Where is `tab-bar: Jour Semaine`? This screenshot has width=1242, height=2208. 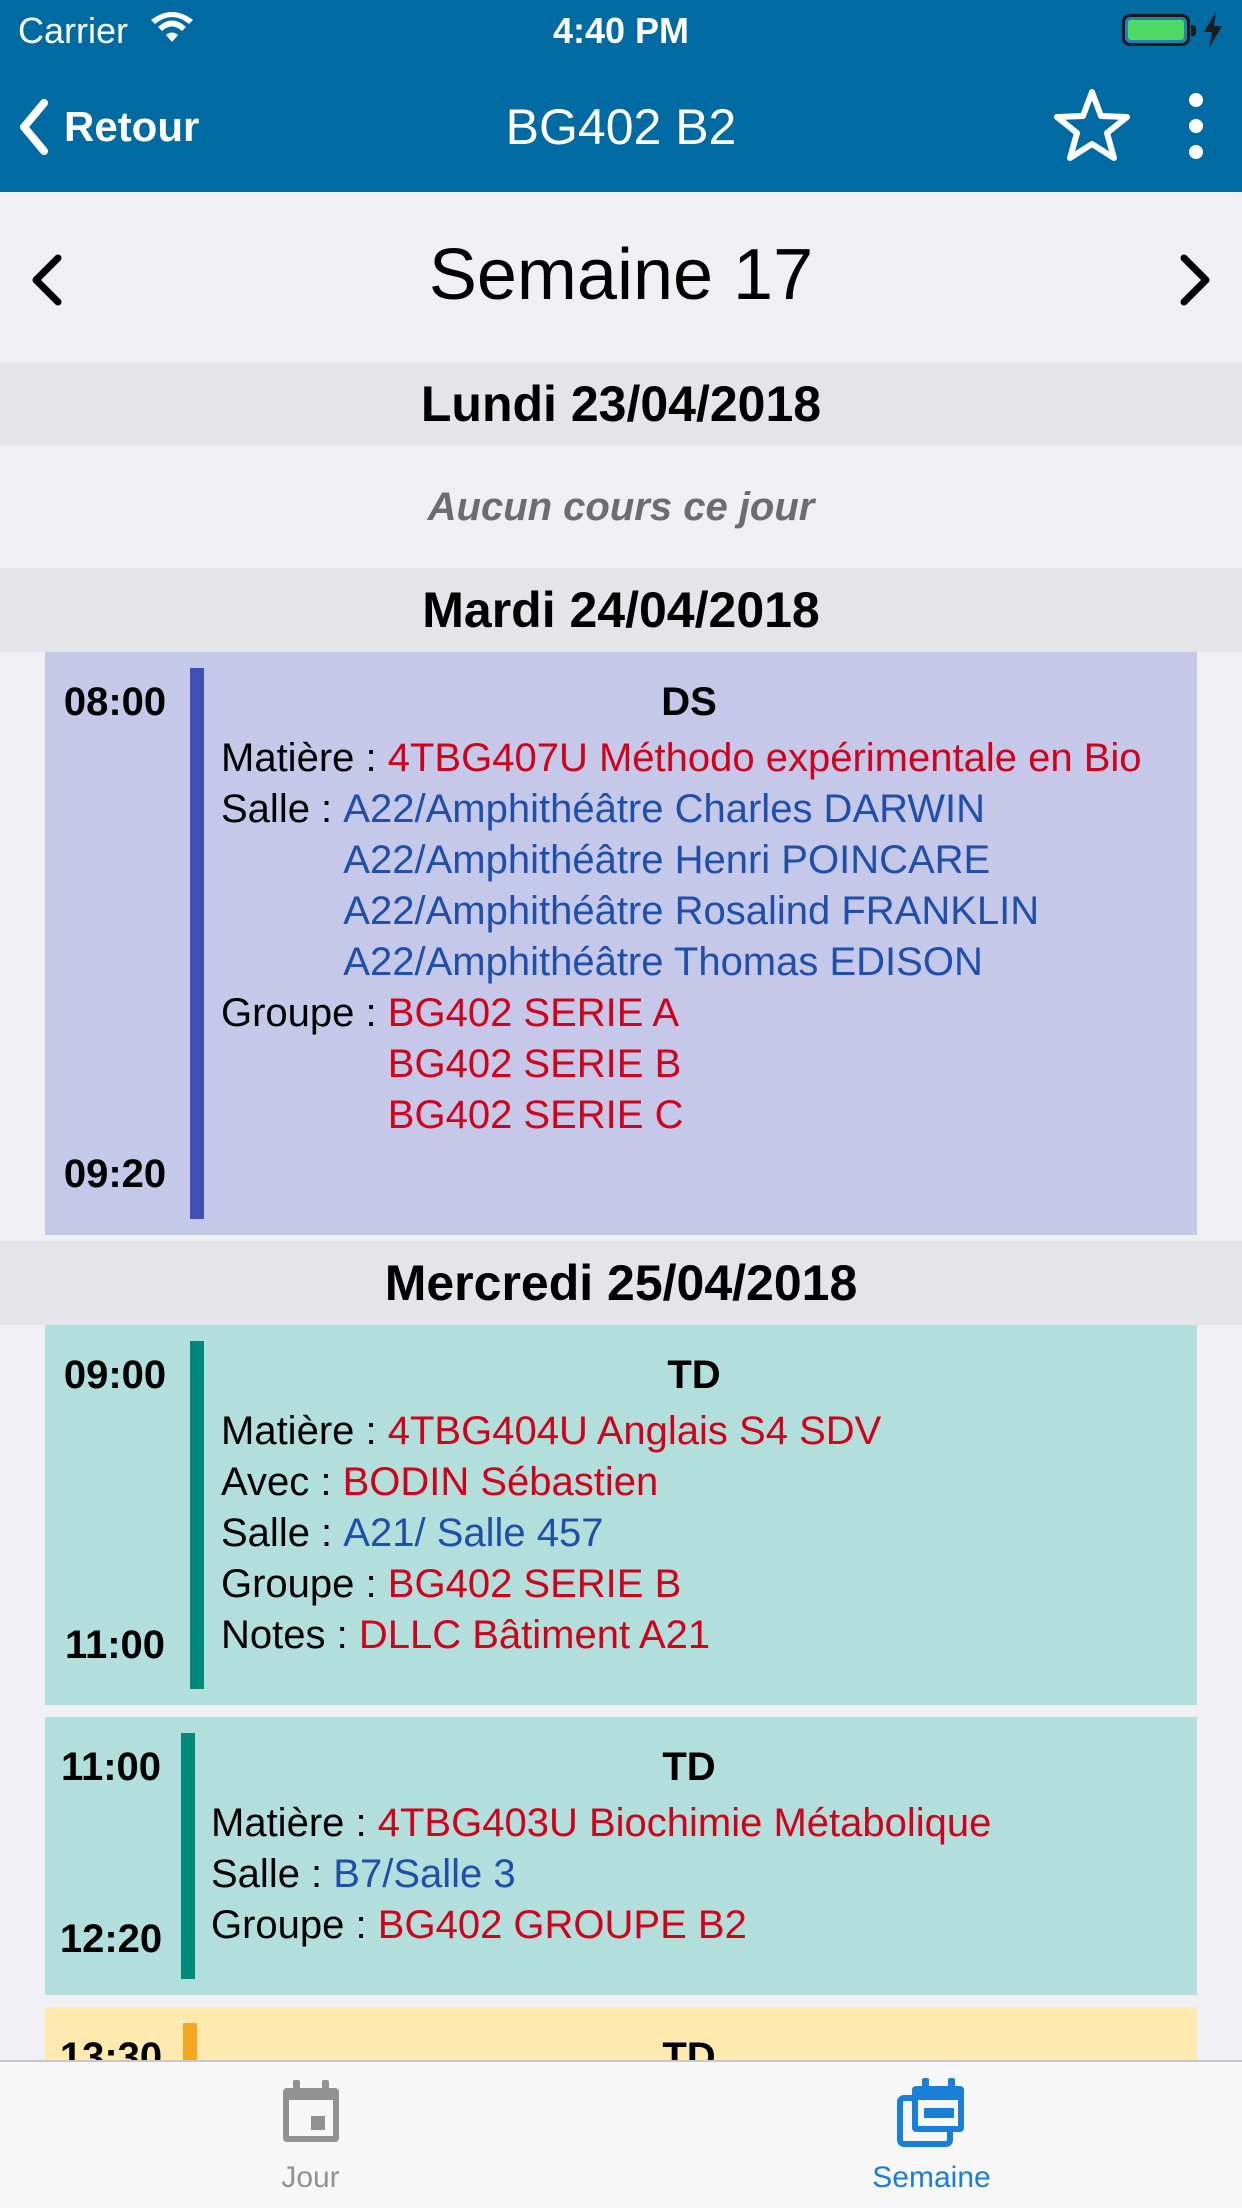 tab-bar: Jour Semaine is located at coordinates (621, 2134).